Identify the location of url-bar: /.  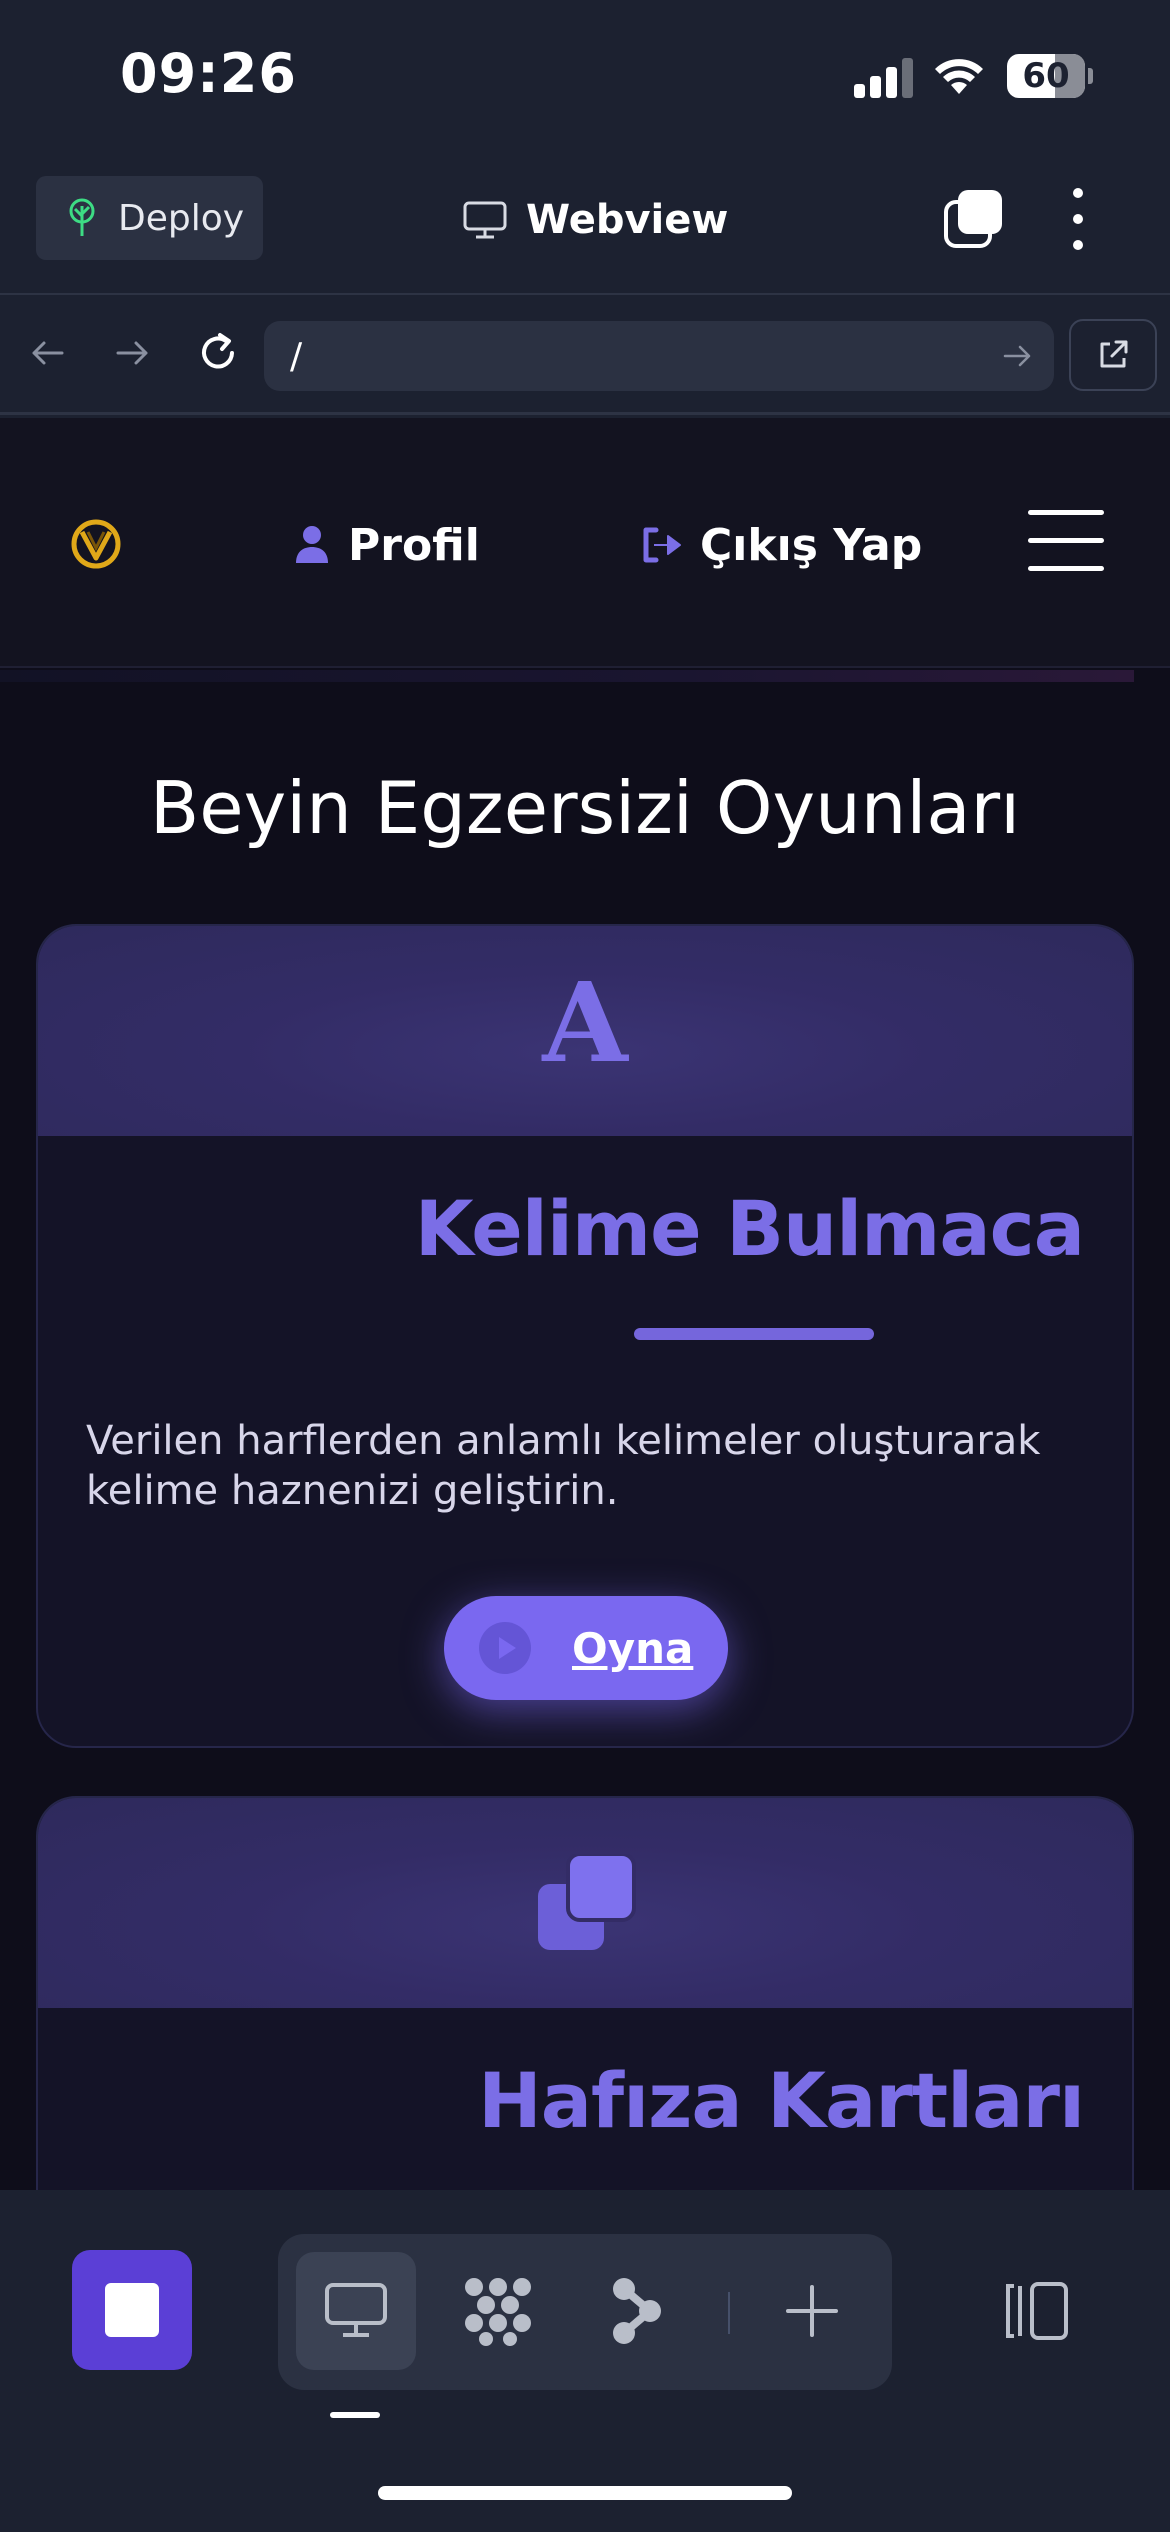
(585, 356).